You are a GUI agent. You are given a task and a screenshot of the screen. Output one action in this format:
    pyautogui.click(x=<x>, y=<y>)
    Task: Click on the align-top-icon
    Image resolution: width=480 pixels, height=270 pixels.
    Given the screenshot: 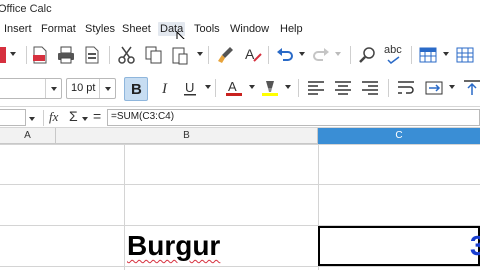 What is the action you would take?
    pyautogui.click(x=471, y=88)
    